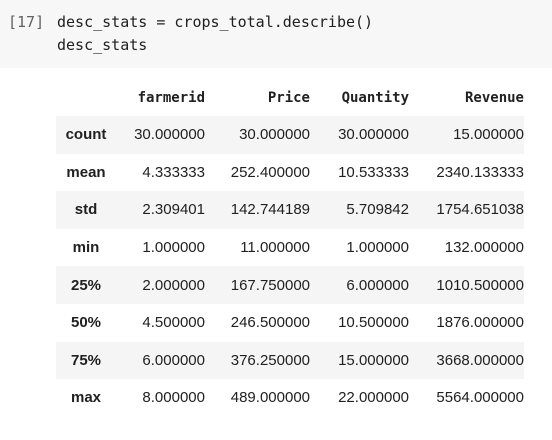 This screenshot has width=552, height=440. What do you see at coordinates (377, 210) in the screenshot?
I see `table-cell: 5.709842` at bounding box center [377, 210].